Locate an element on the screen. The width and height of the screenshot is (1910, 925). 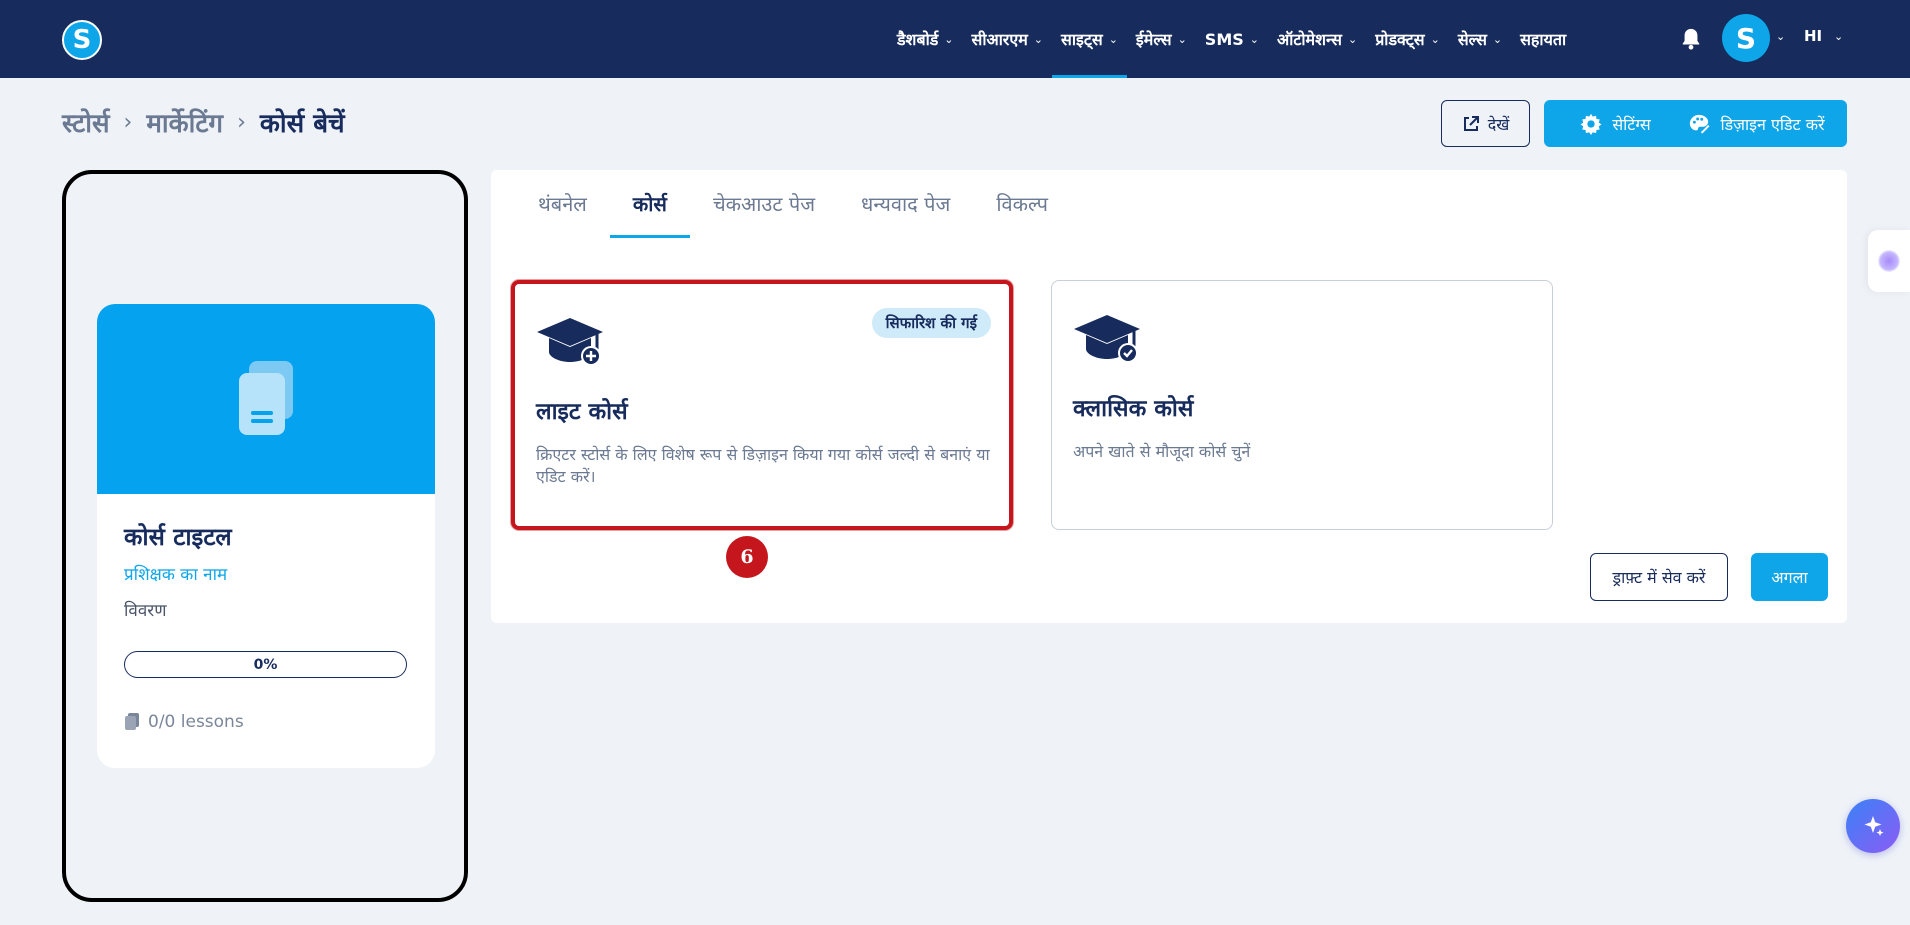
instructor-name: प्रशिक्षक का नाम is located at coordinates (176, 575).